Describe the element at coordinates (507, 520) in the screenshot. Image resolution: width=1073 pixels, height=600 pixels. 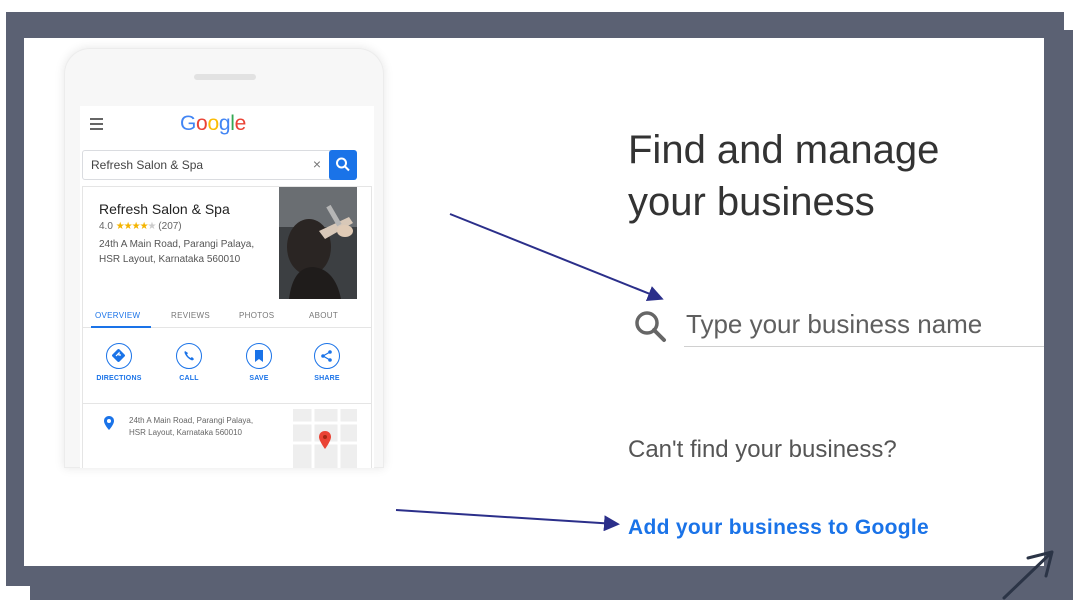
I see `arrow-to-add-link` at that location.